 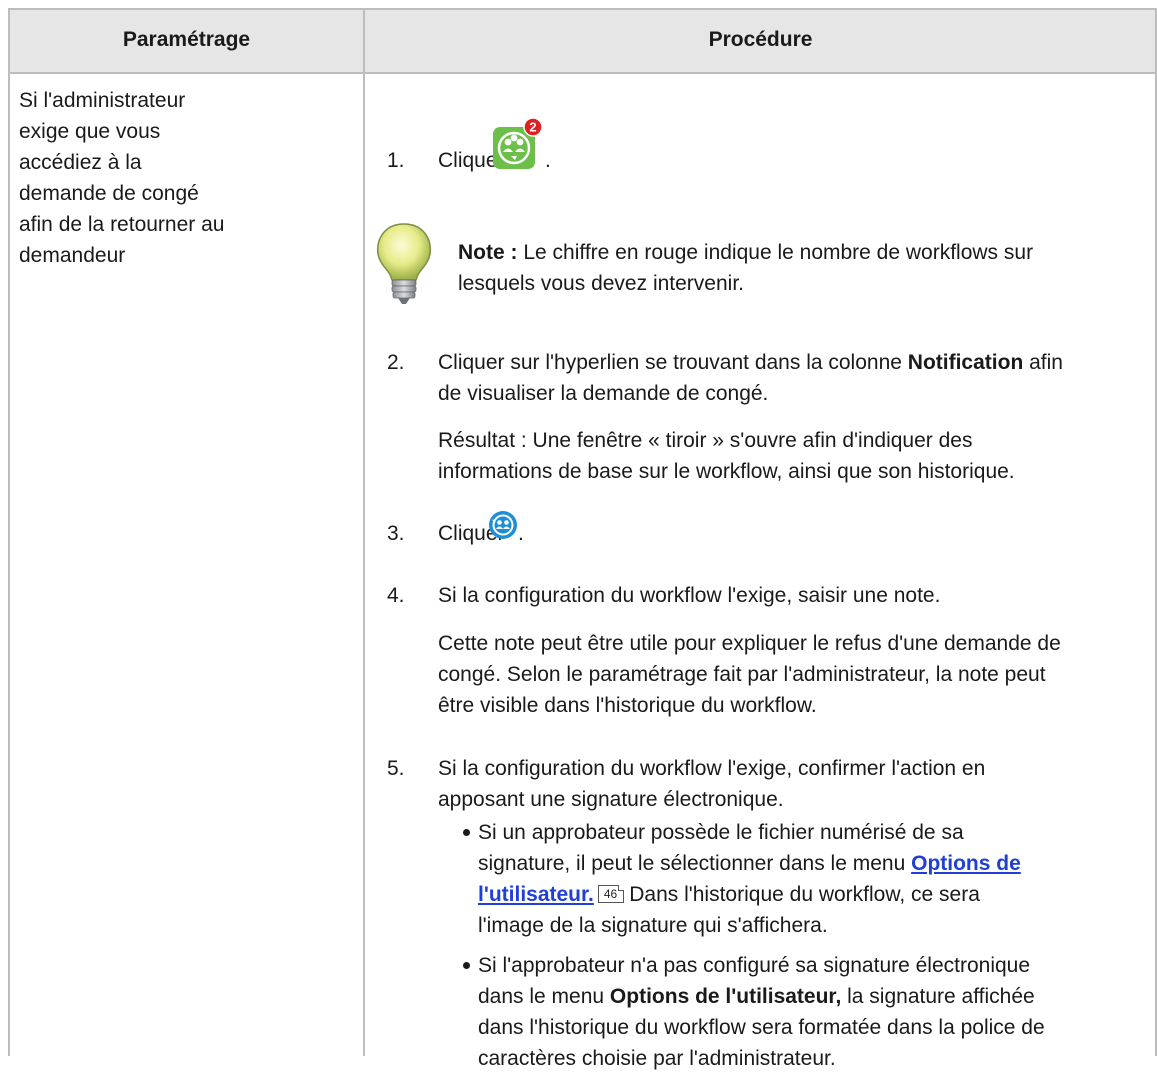 What do you see at coordinates (9, 532) in the screenshot?
I see `table-left-border` at bounding box center [9, 532].